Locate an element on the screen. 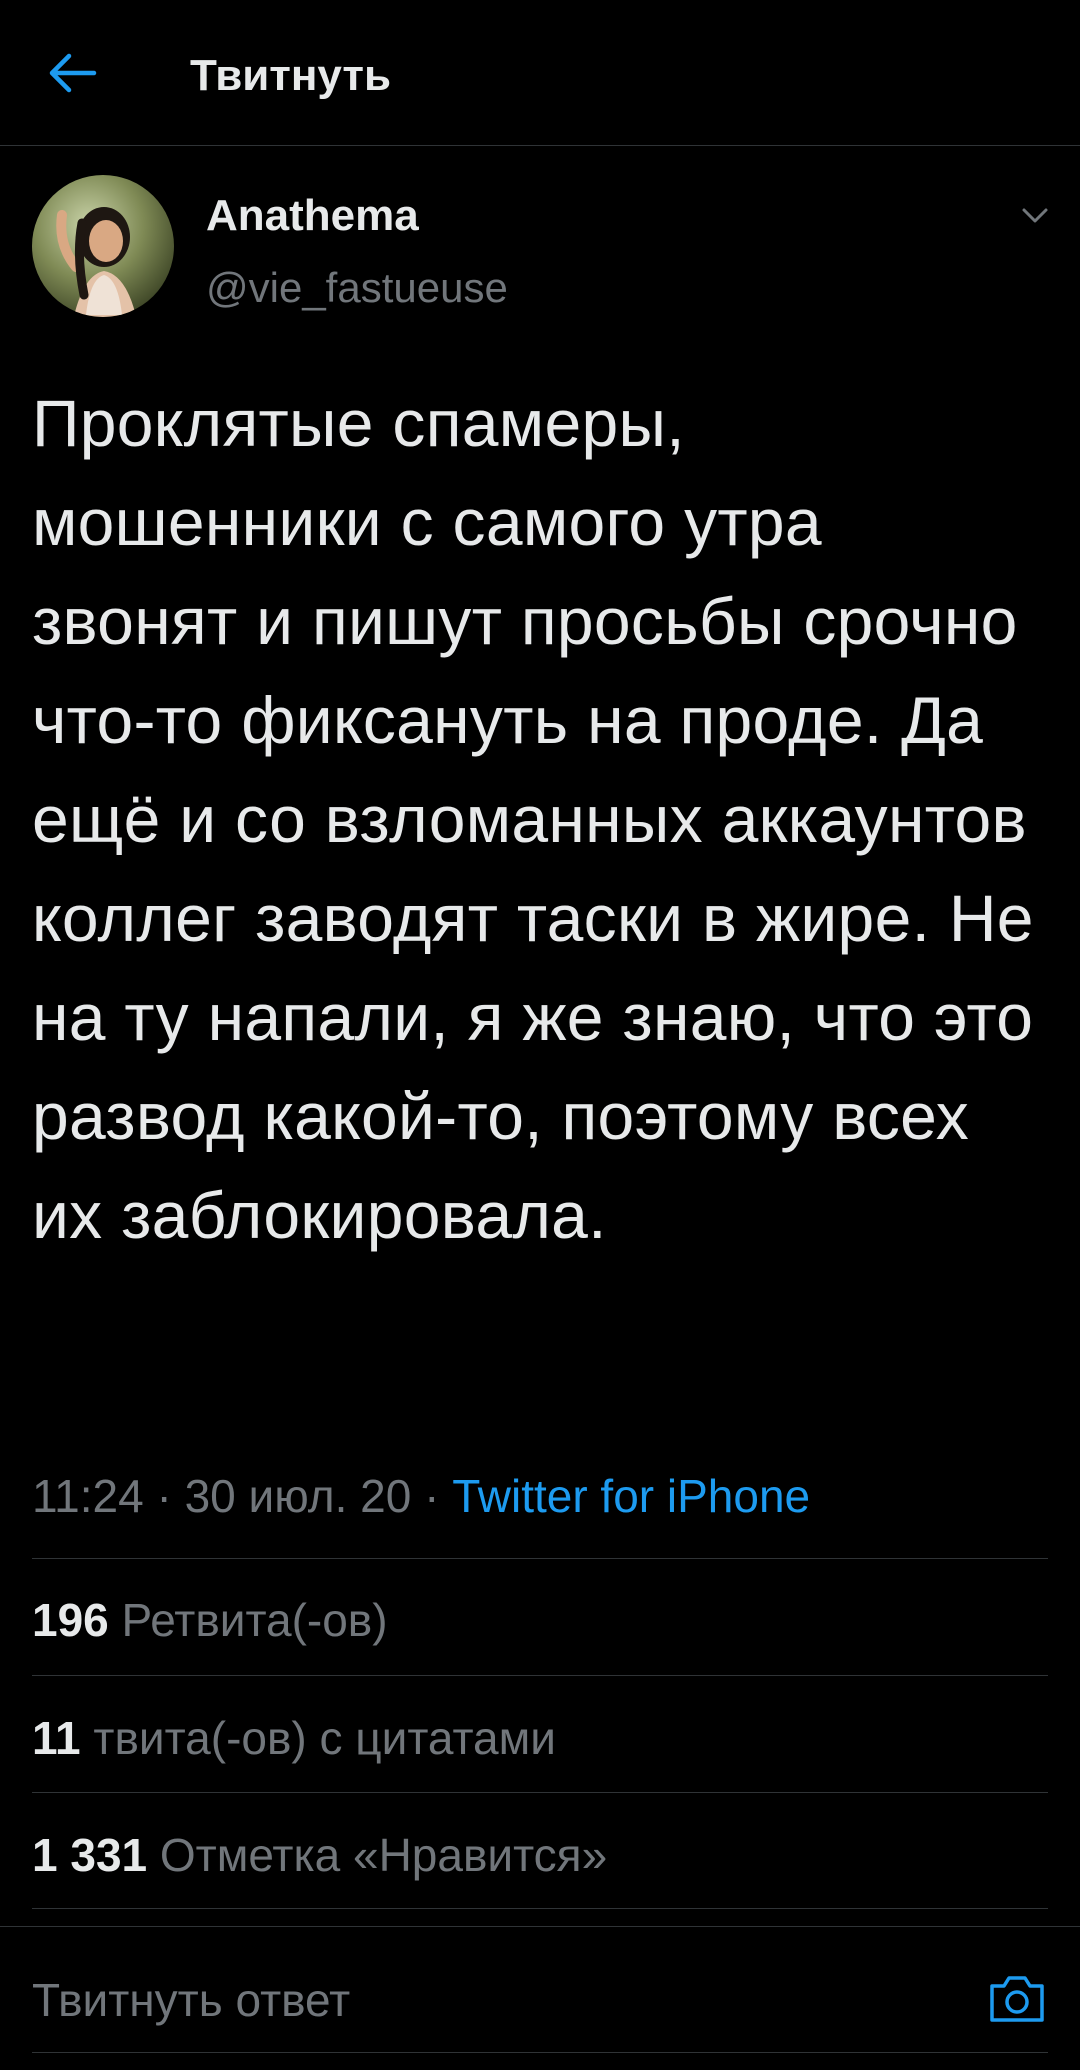 The image size is (1080, 2070). stat-label: Ретвита(-ов) is located at coordinates (254, 1620).